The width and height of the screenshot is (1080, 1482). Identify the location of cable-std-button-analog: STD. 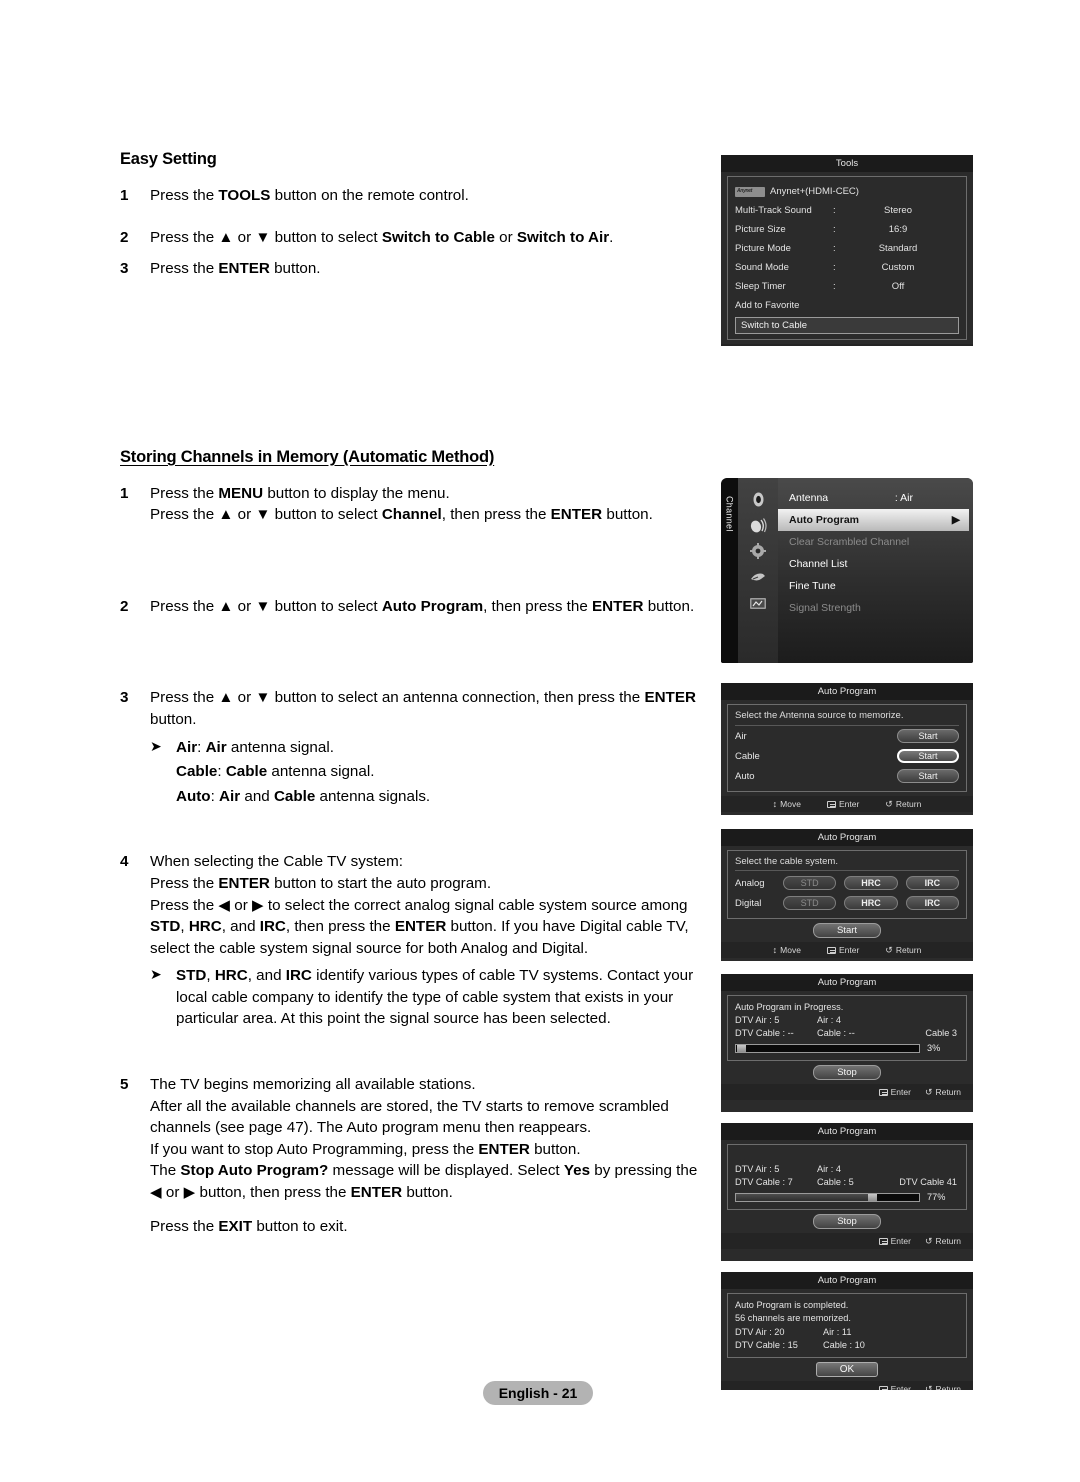
(809, 883).